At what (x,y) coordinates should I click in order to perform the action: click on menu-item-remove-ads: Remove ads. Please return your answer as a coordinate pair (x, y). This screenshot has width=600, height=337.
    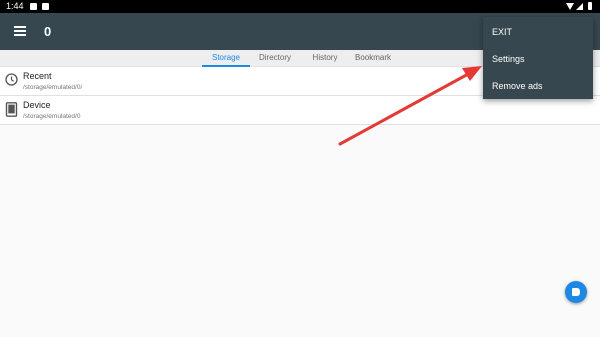
    Looking at the image, I should click on (517, 86).